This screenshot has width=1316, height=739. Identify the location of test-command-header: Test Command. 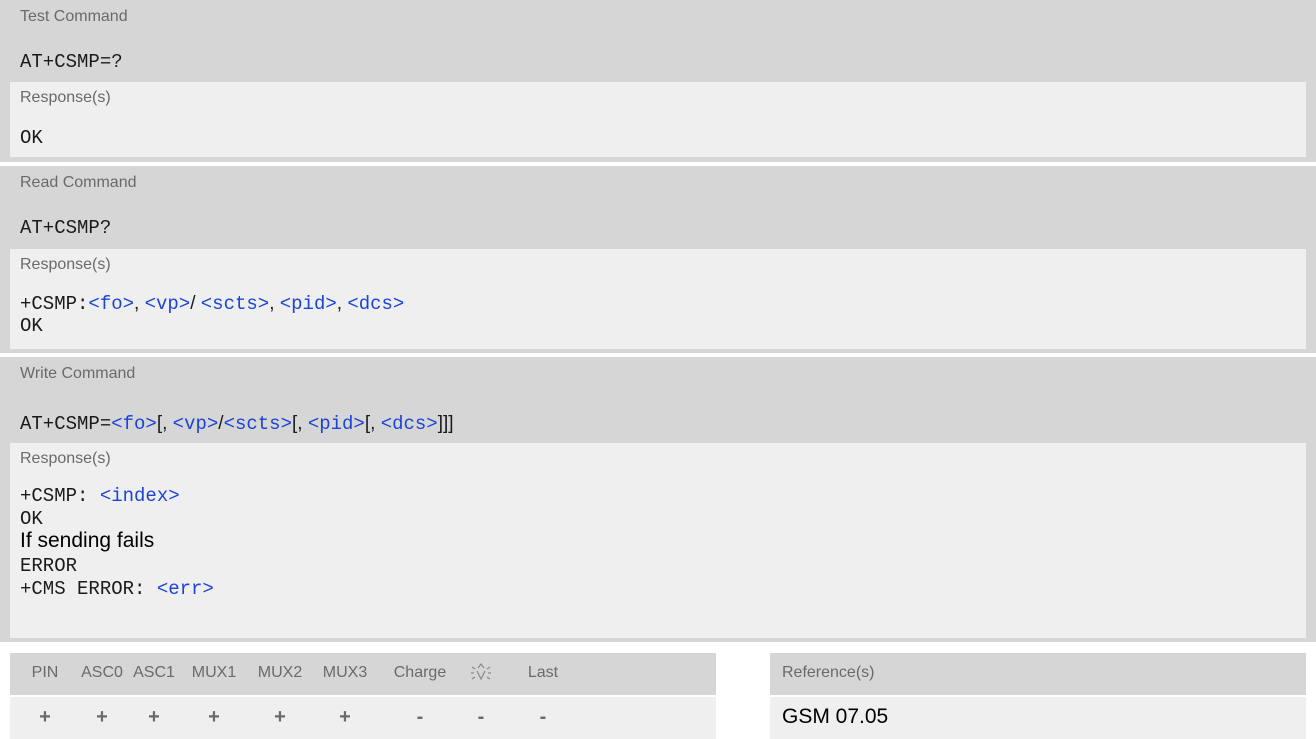
(74, 16).